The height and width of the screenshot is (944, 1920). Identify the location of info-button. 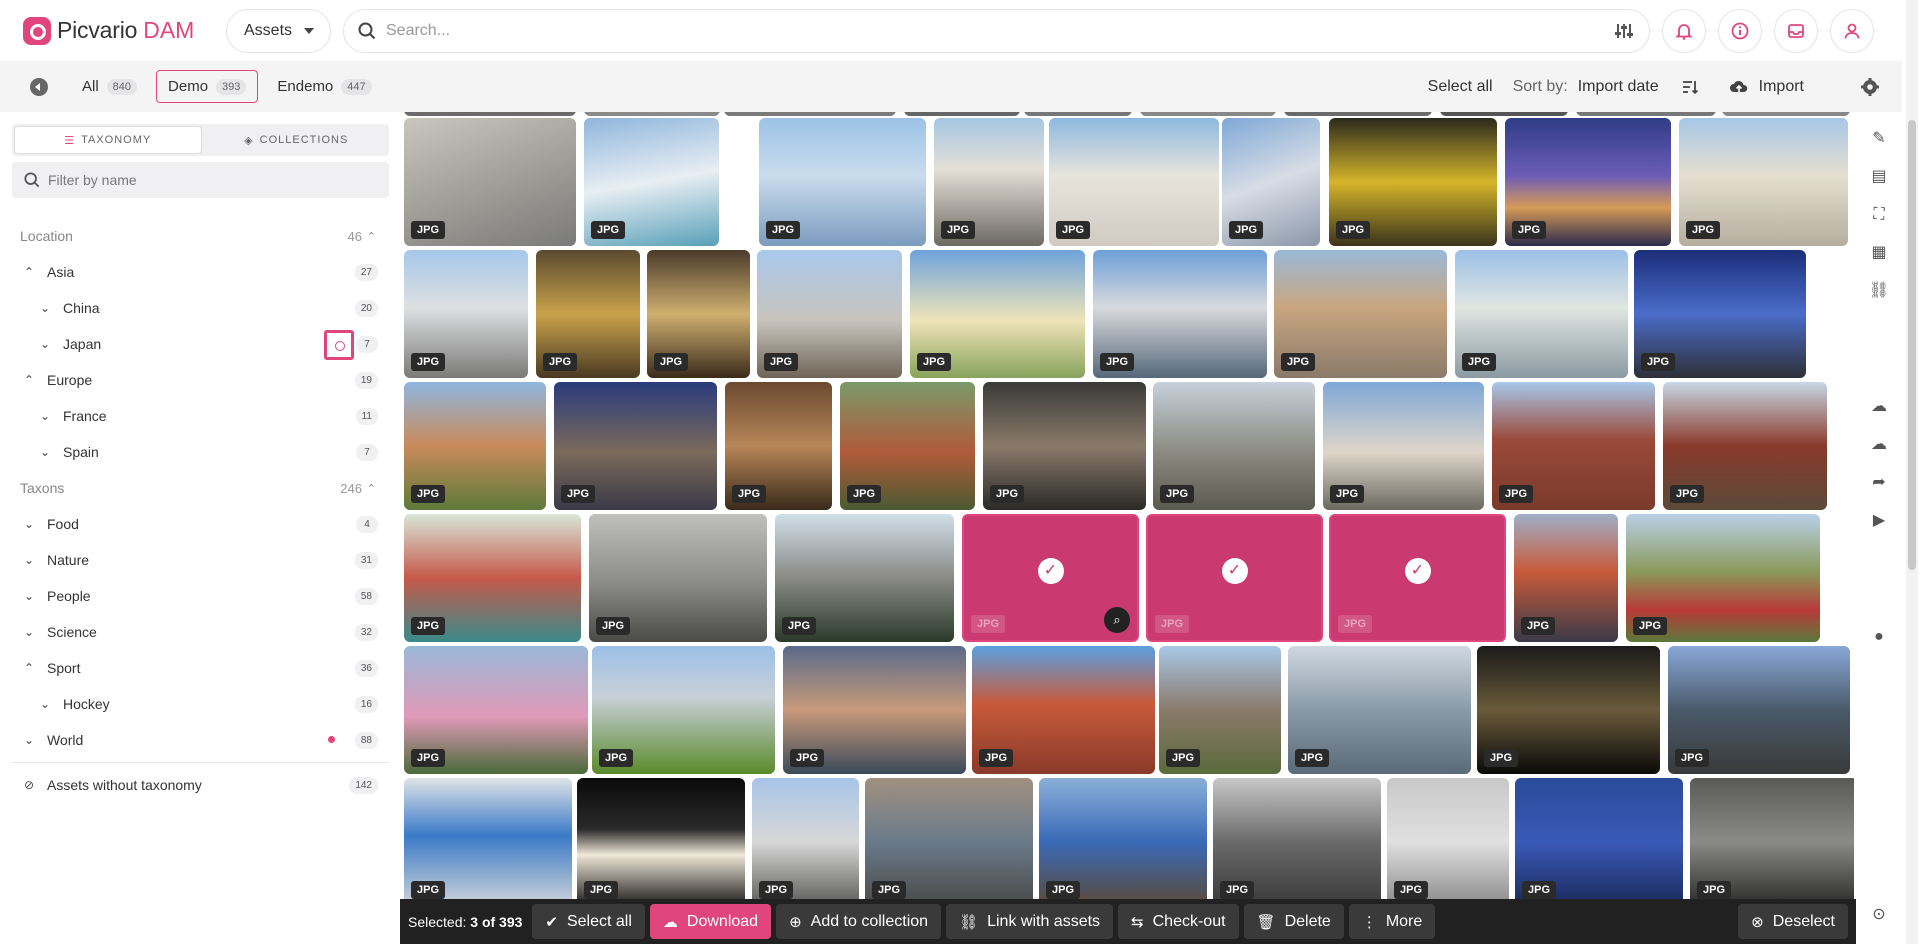
(1740, 30).